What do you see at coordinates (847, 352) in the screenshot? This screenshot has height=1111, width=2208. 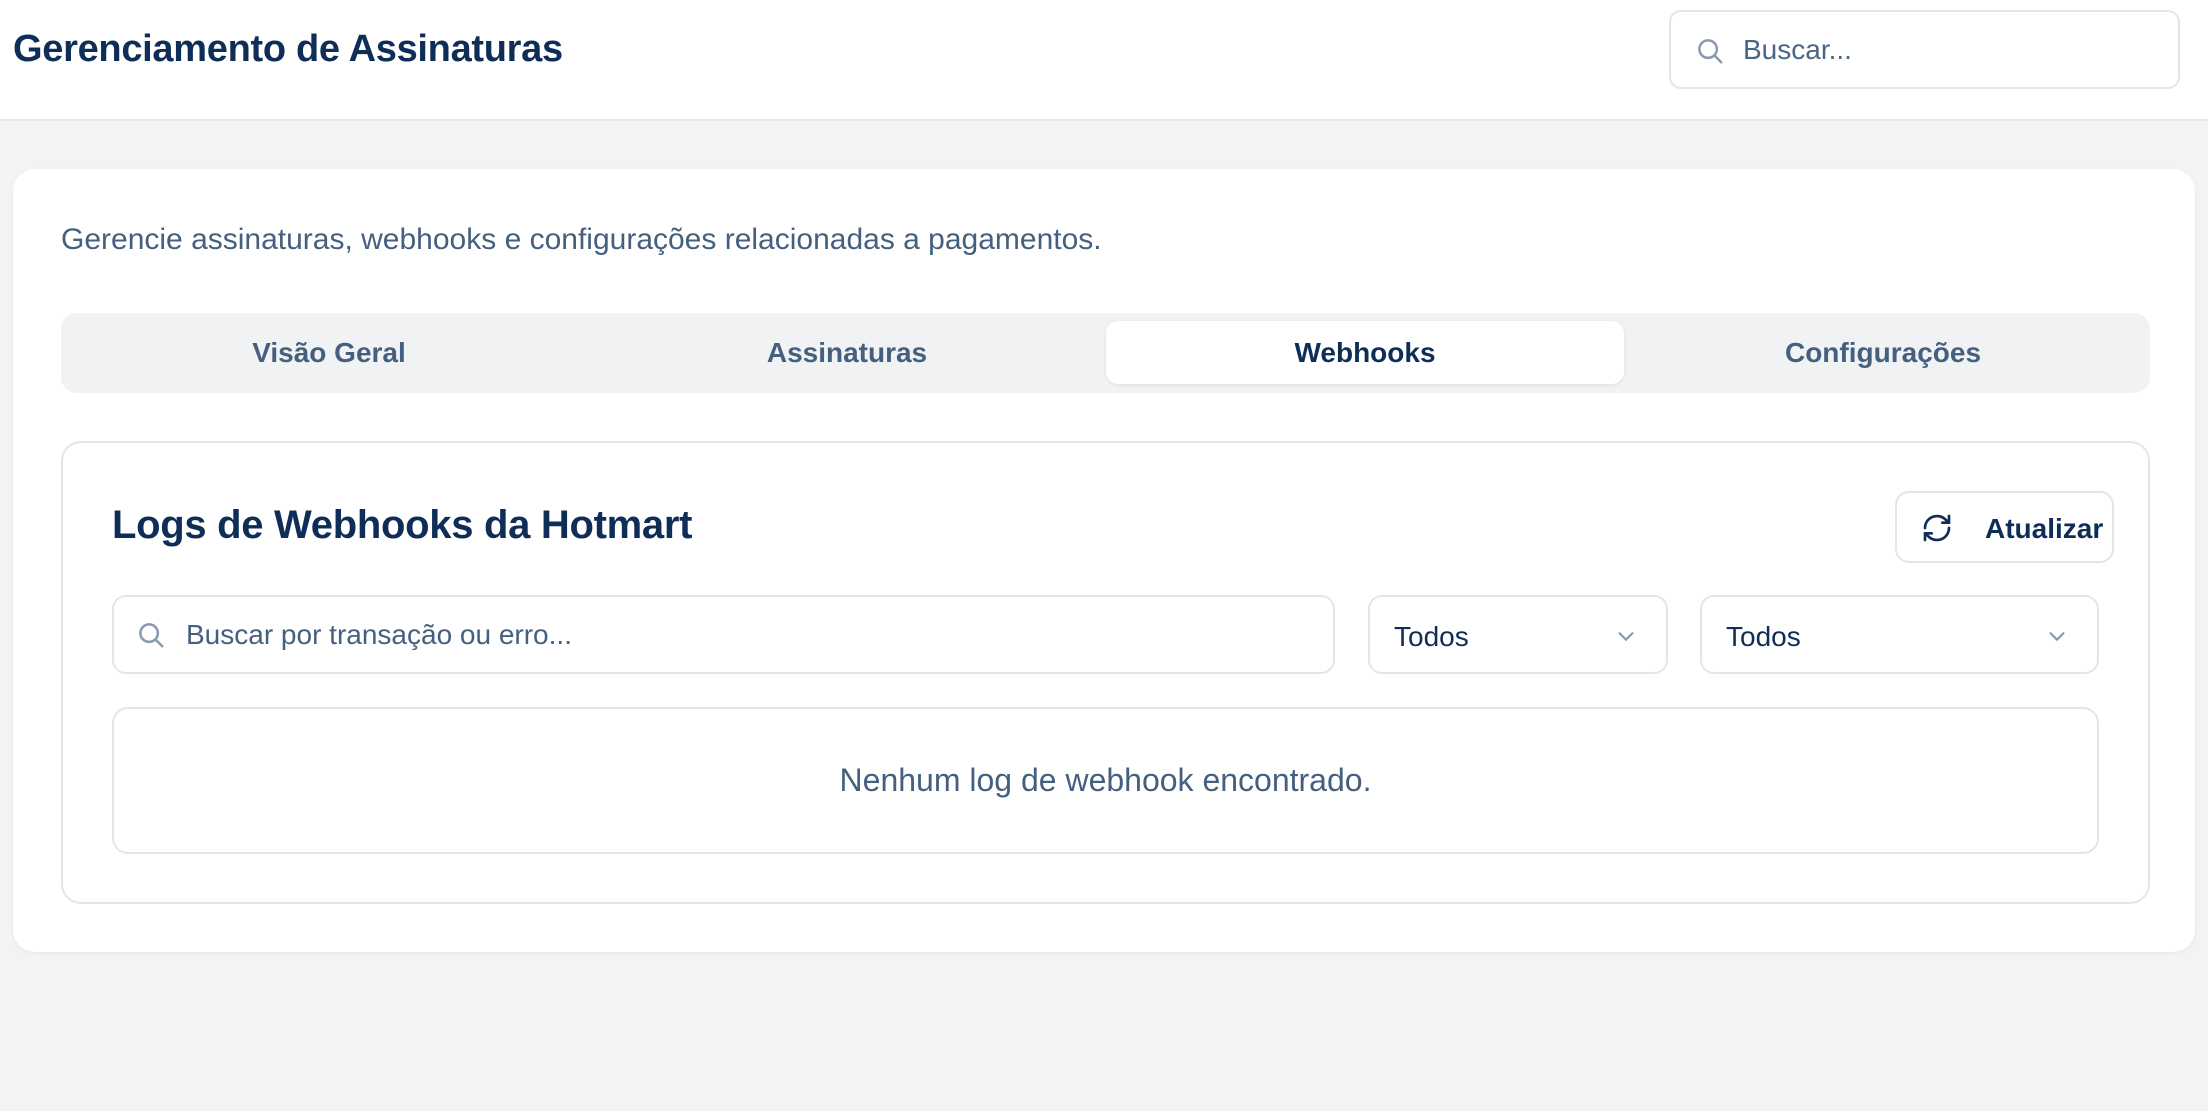 I see `tab-assinaturas: Assinaturas` at bounding box center [847, 352].